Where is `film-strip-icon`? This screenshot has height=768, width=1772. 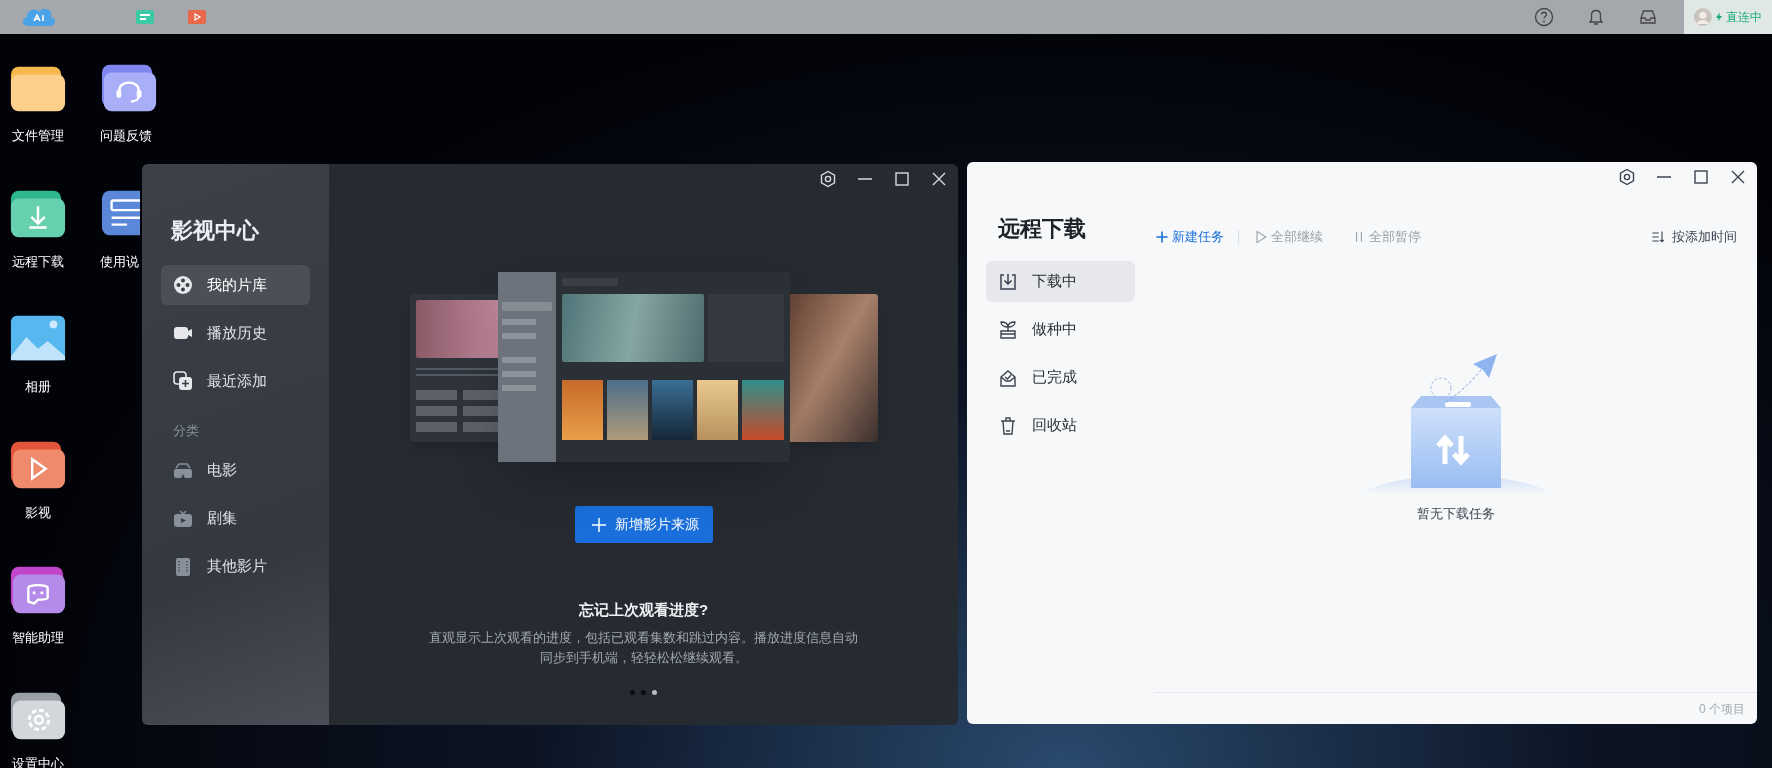
film-strip-icon is located at coordinates (183, 566).